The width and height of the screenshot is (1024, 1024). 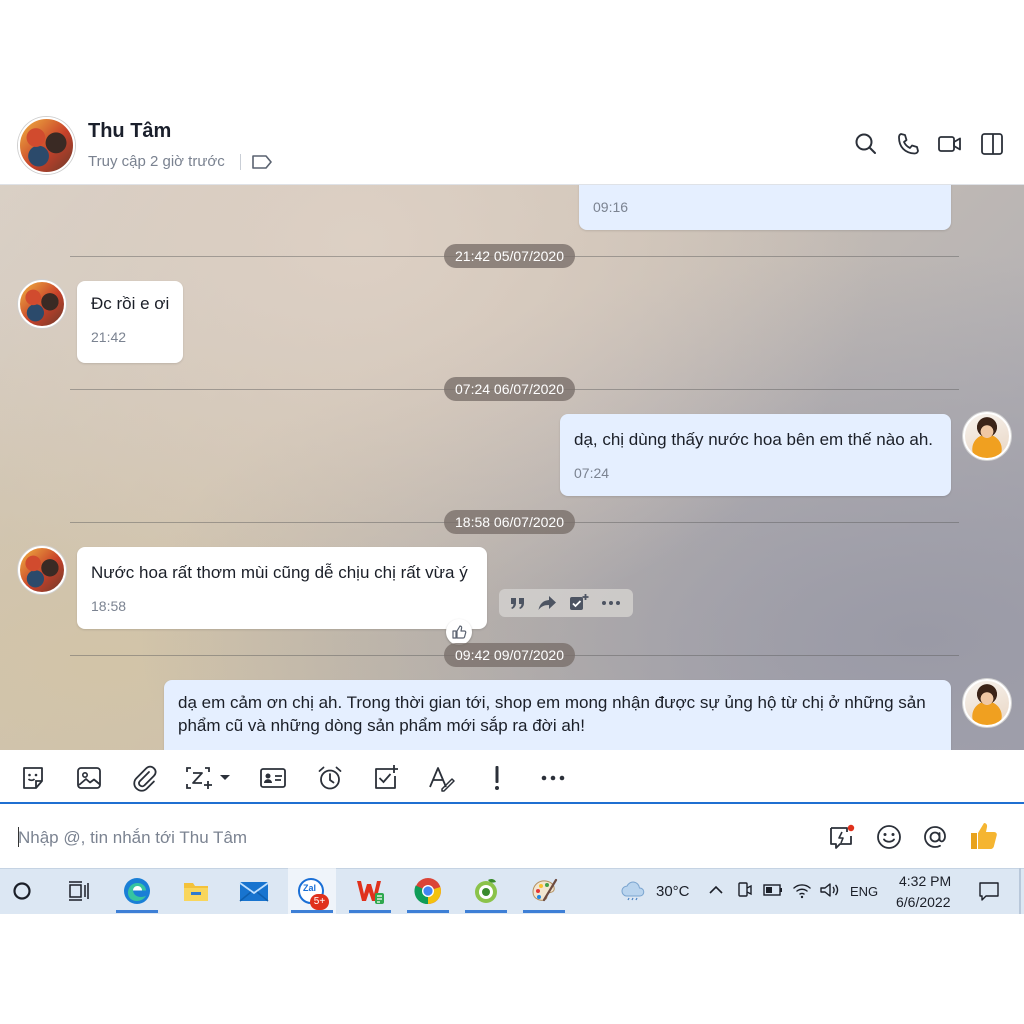 I want to click on date-divider: 21:42 05/07/2020, so click(x=509, y=256).